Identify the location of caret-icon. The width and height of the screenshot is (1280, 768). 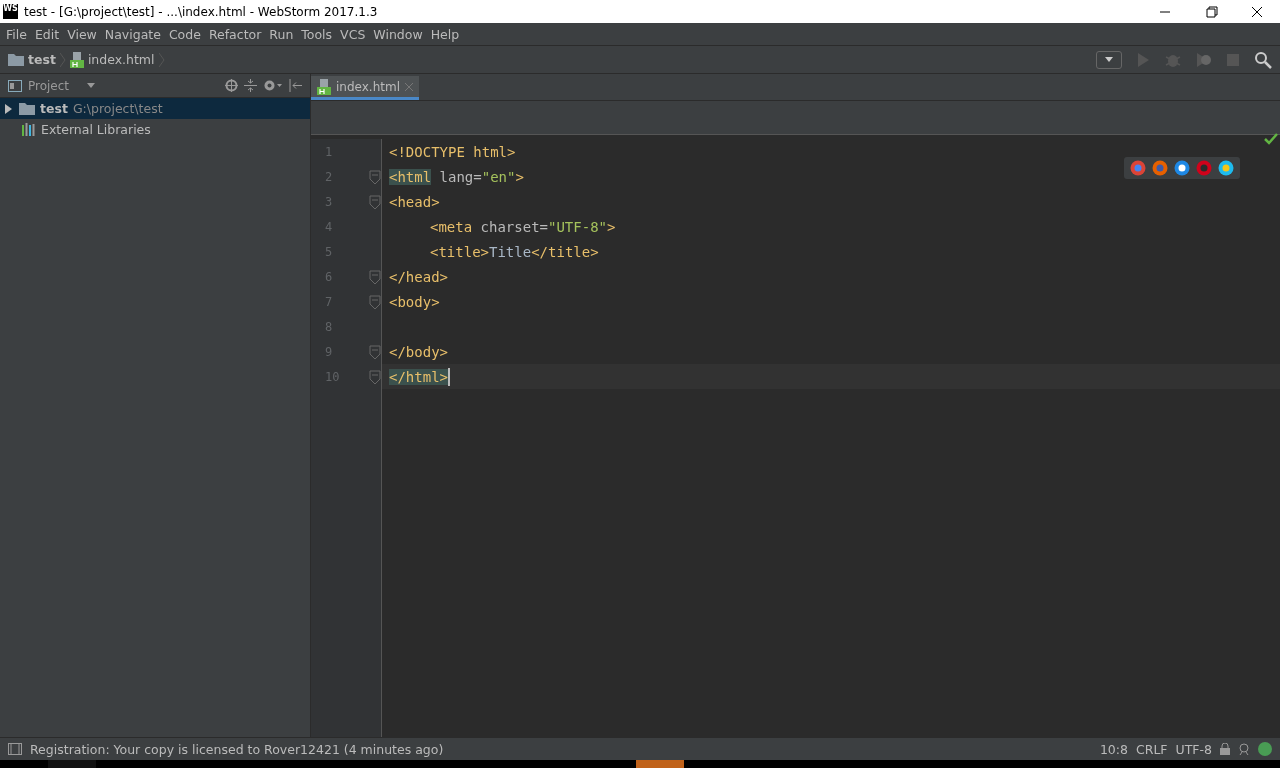
(1109, 59).